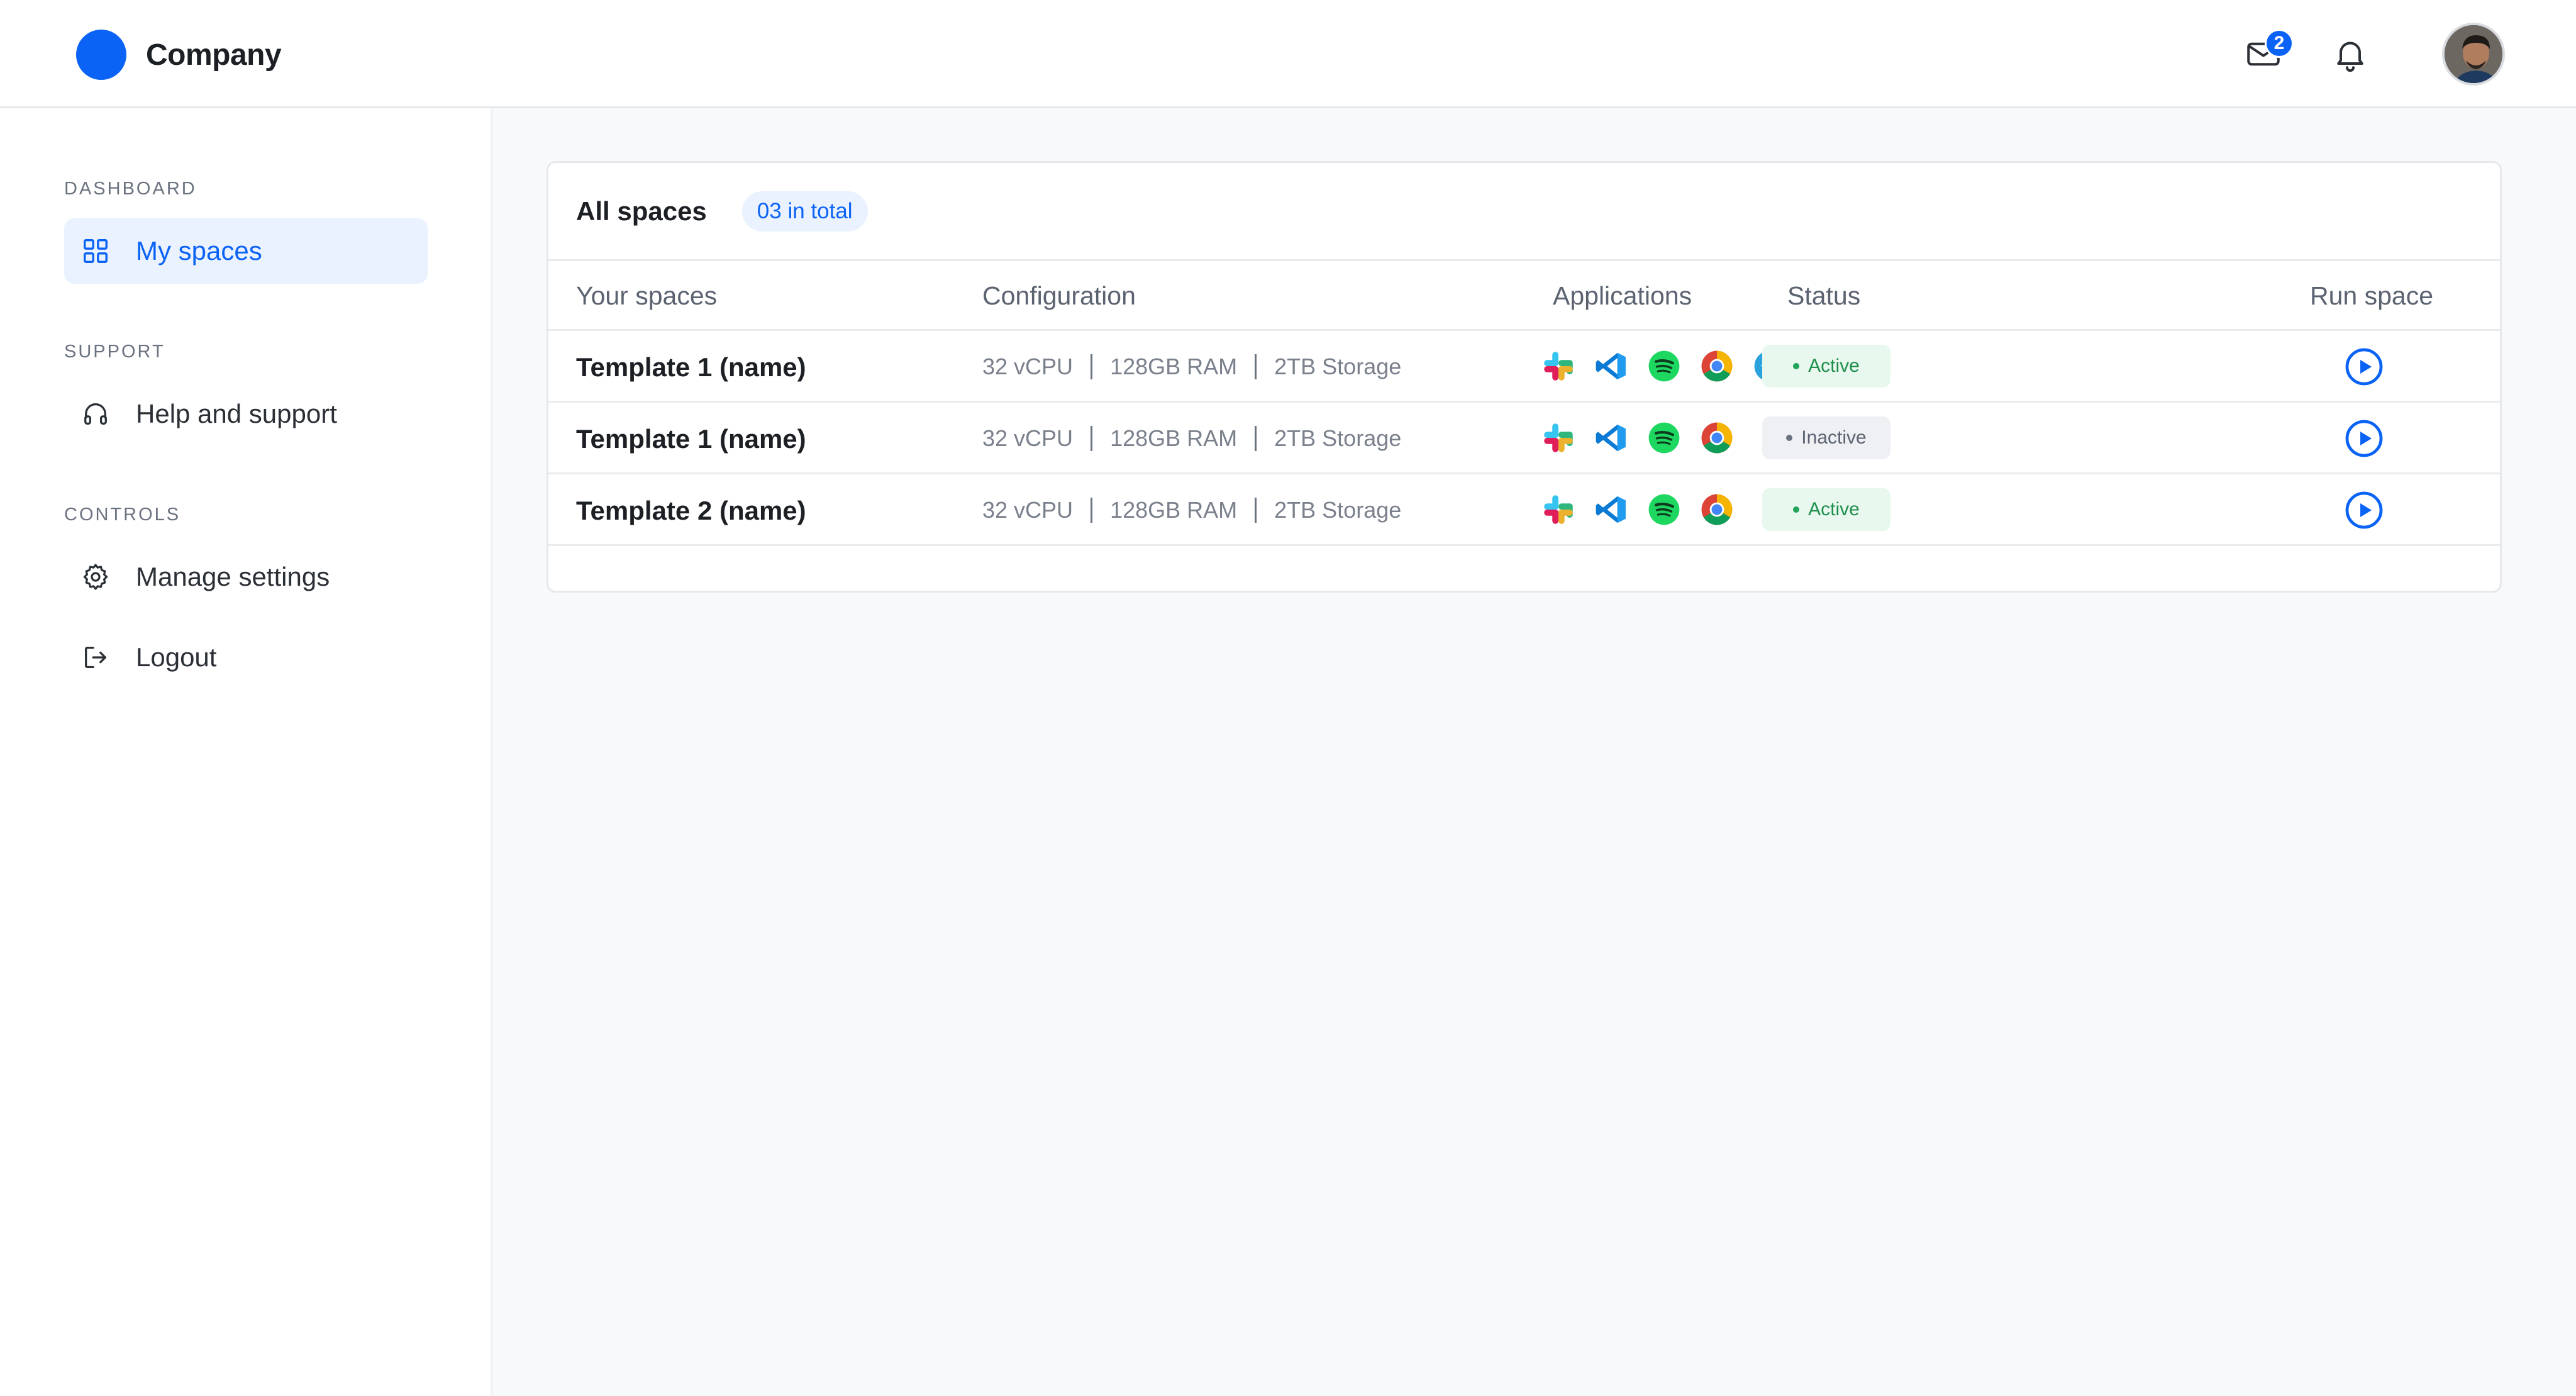  What do you see at coordinates (233, 576) in the screenshot?
I see `sidebar-item-label: Manage settings` at bounding box center [233, 576].